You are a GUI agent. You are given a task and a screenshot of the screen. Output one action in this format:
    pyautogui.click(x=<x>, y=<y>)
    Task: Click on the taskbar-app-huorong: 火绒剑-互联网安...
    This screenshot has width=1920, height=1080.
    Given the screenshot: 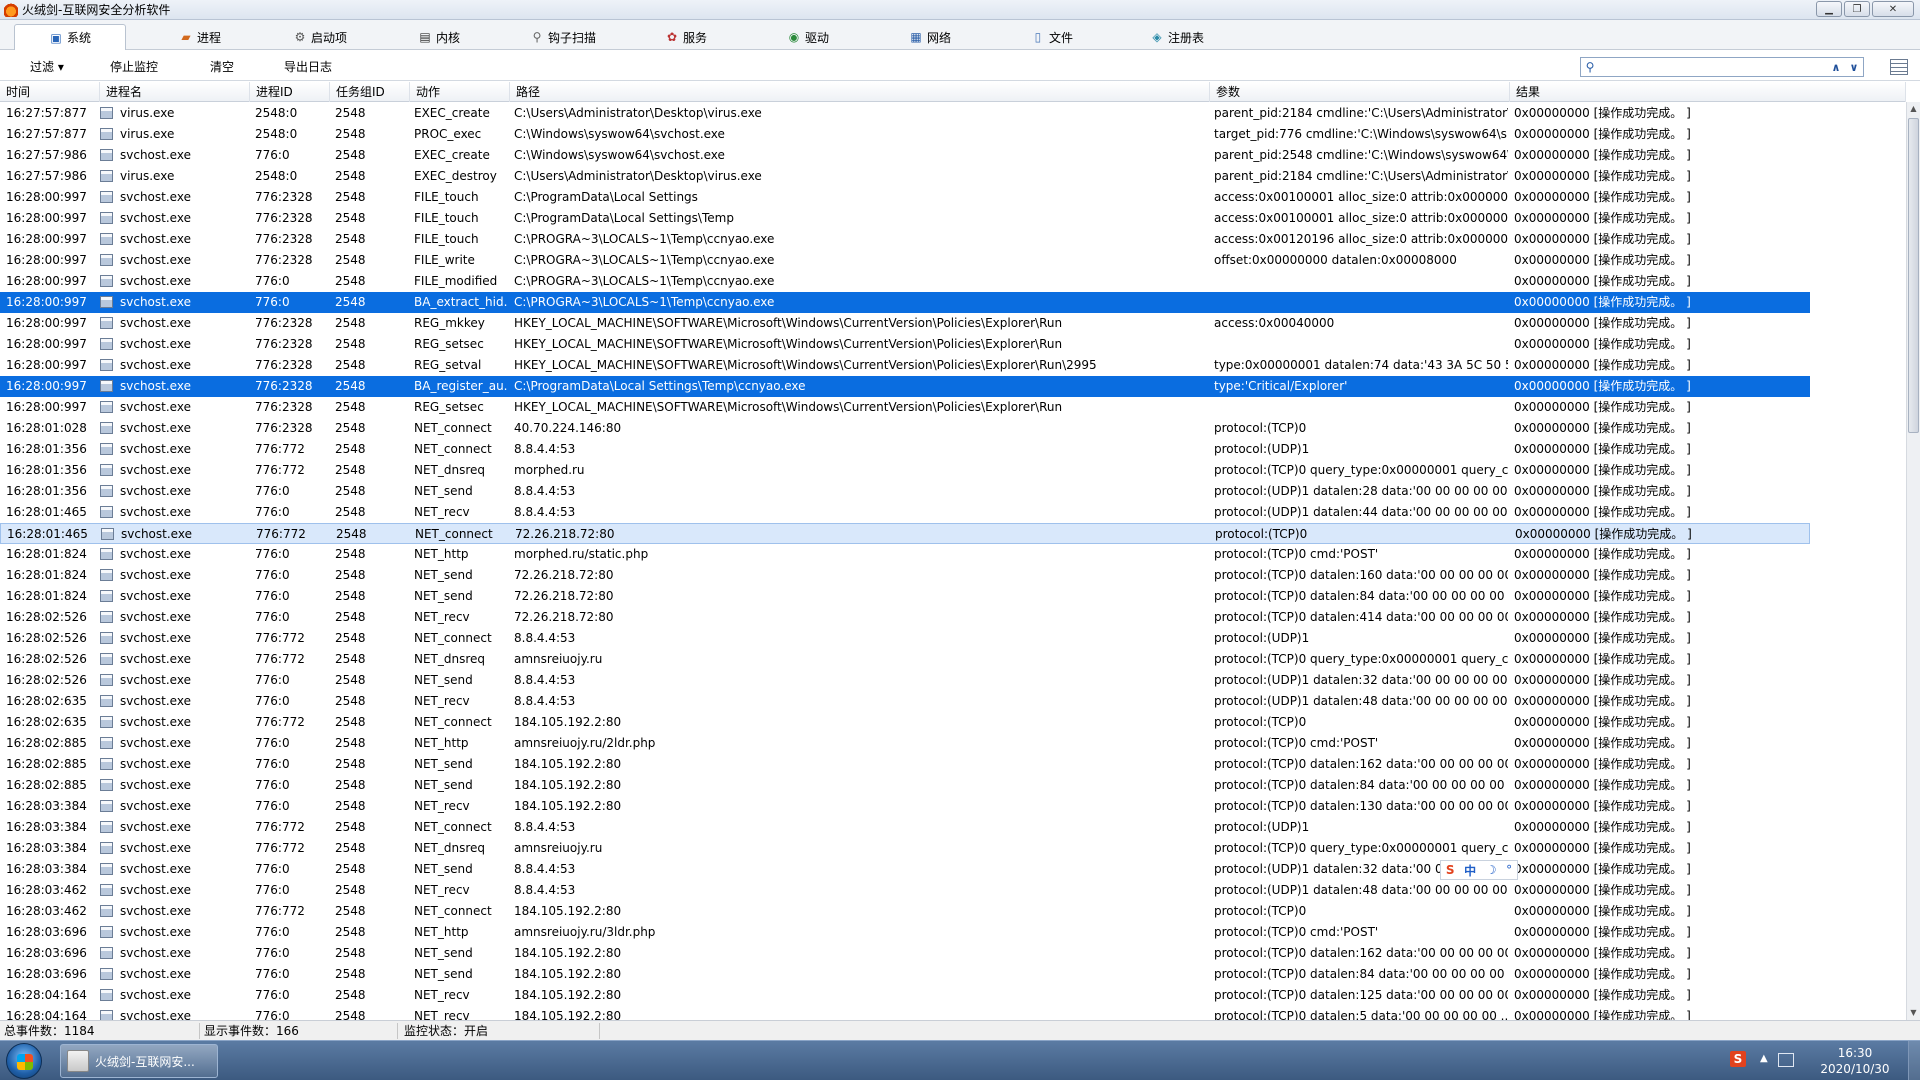 What is the action you would take?
    pyautogui.click(x=139, y=1061)
    